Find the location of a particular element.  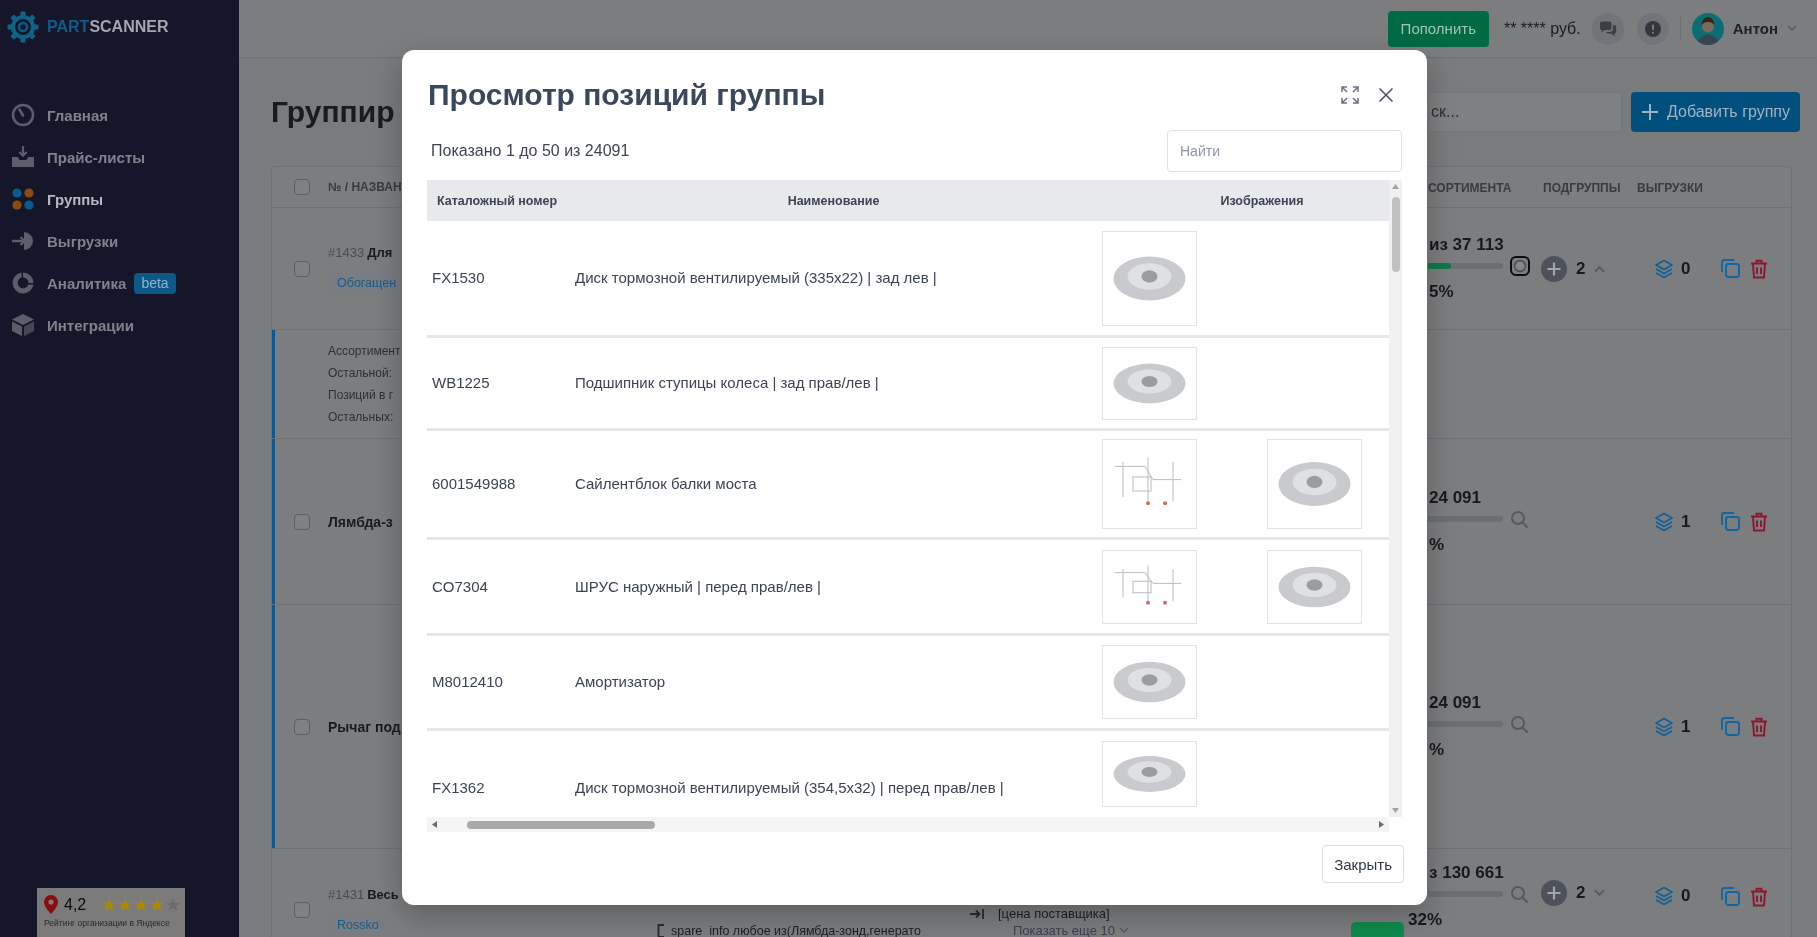

scroll-up-icon is located at coordinates (1395, 186).